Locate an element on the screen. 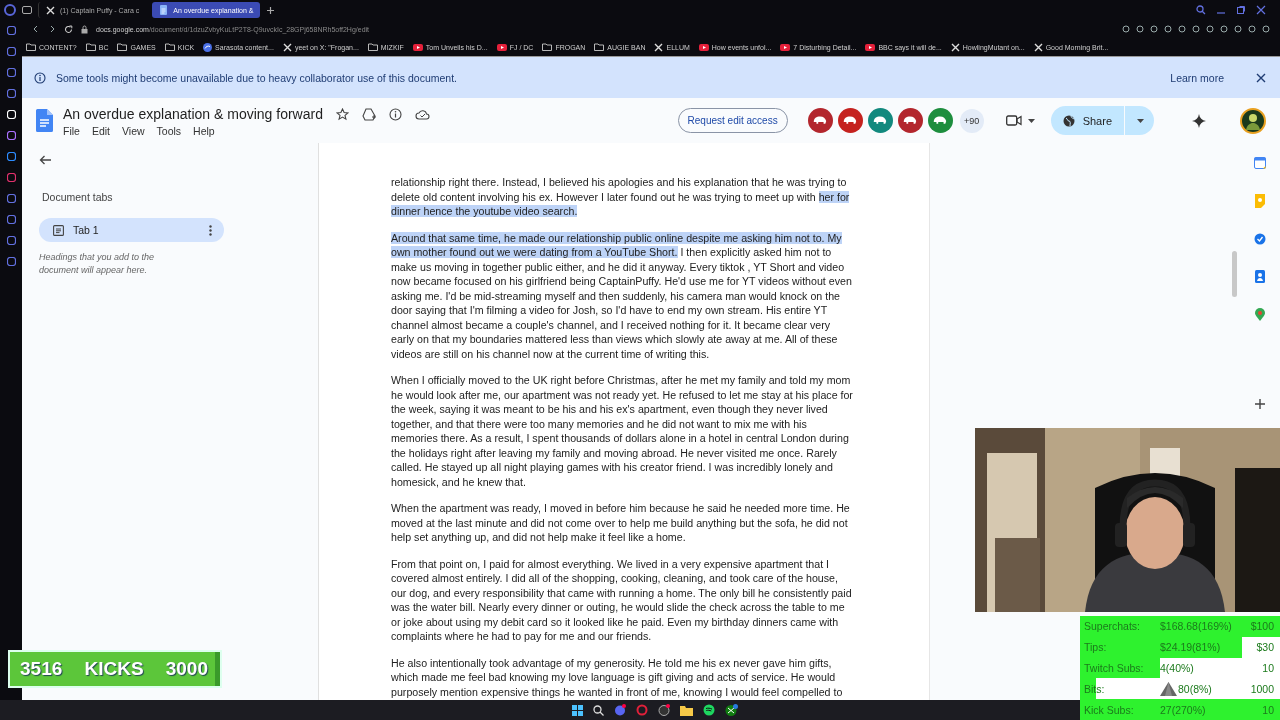  goal-label: Kick Subs: is located at coordinates (1109, 709).